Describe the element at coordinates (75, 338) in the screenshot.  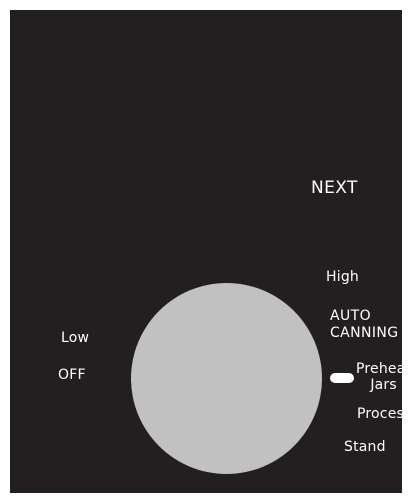
I see `position-label-low: Low` at that location.